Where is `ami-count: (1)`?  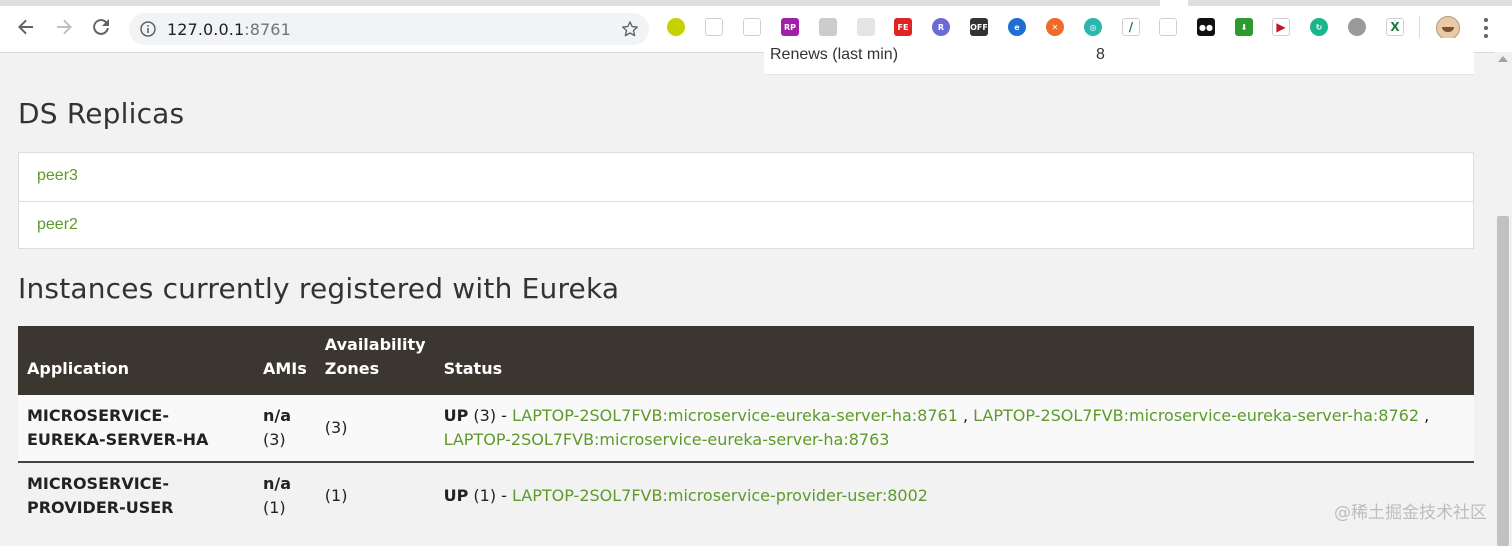
ami-count: (1) is located at coordinates (274, 507).